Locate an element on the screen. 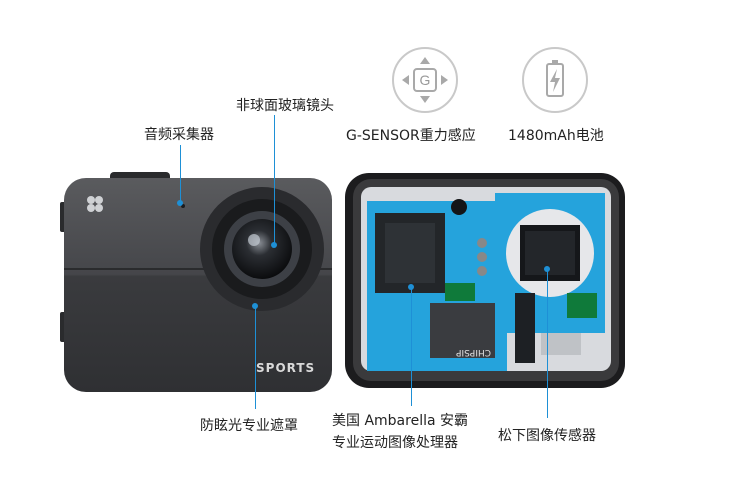 The height and width of the screenshot is (498, 730). sports-brand-text: SPORTS is located at coordinates (285, 368).